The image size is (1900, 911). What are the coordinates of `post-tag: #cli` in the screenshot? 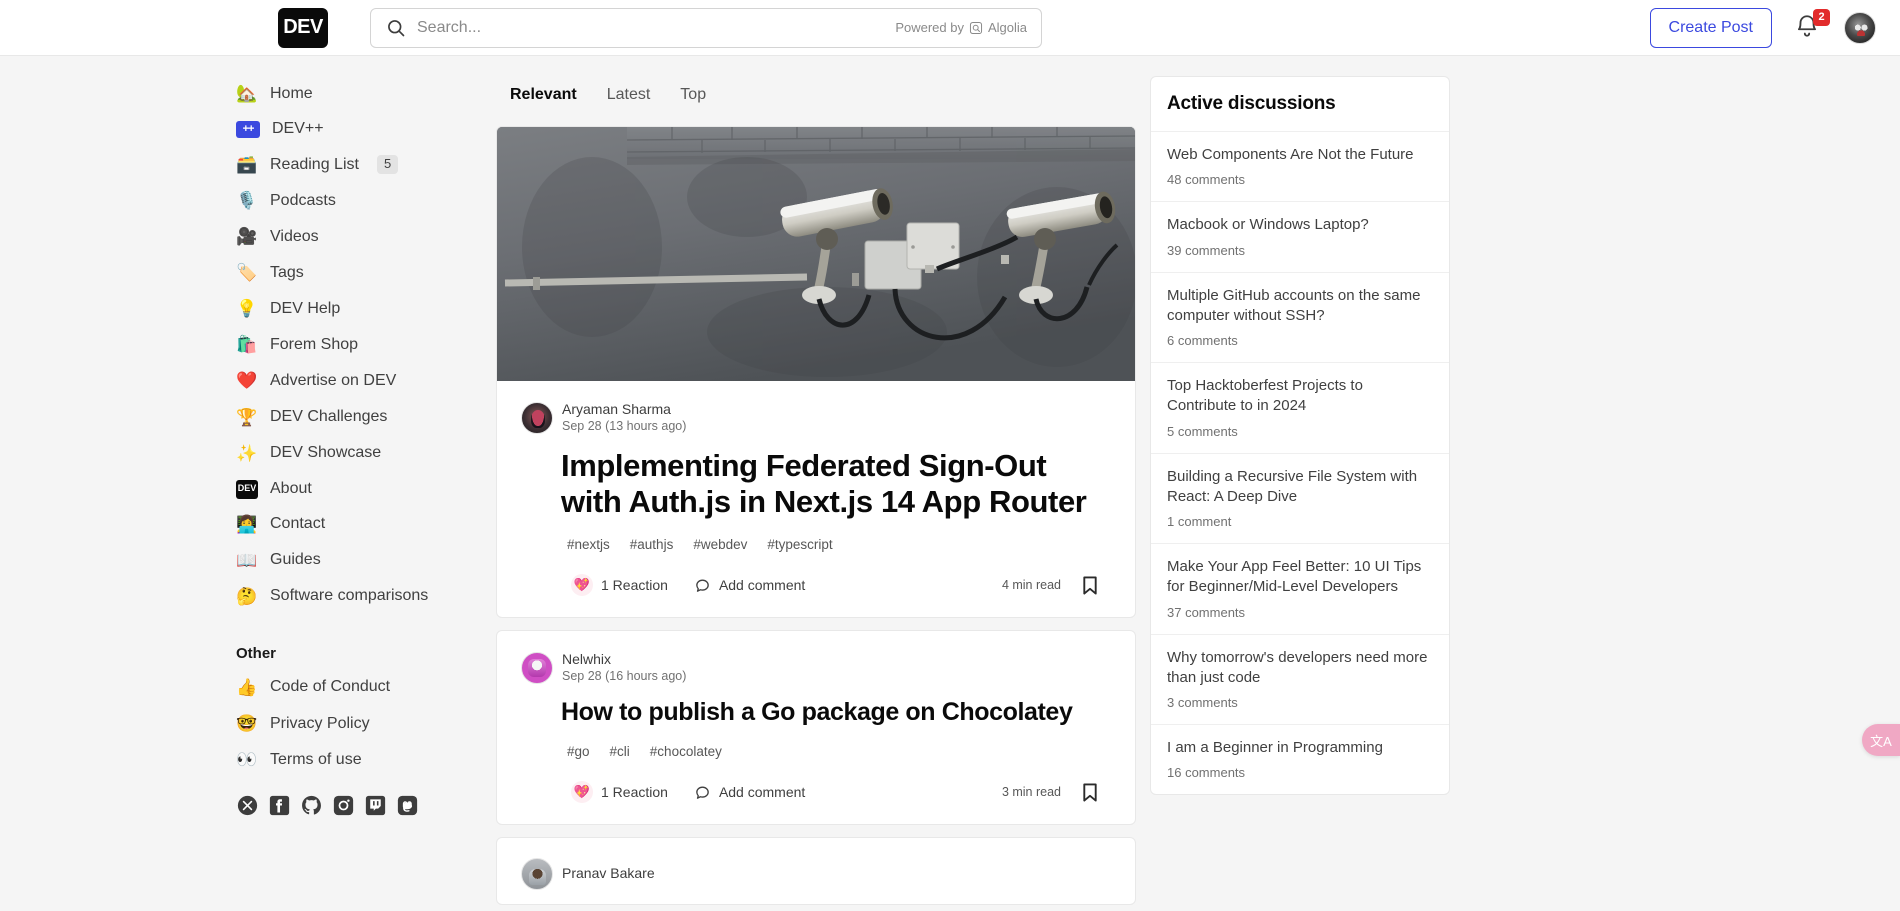 It's located at (620, 751).